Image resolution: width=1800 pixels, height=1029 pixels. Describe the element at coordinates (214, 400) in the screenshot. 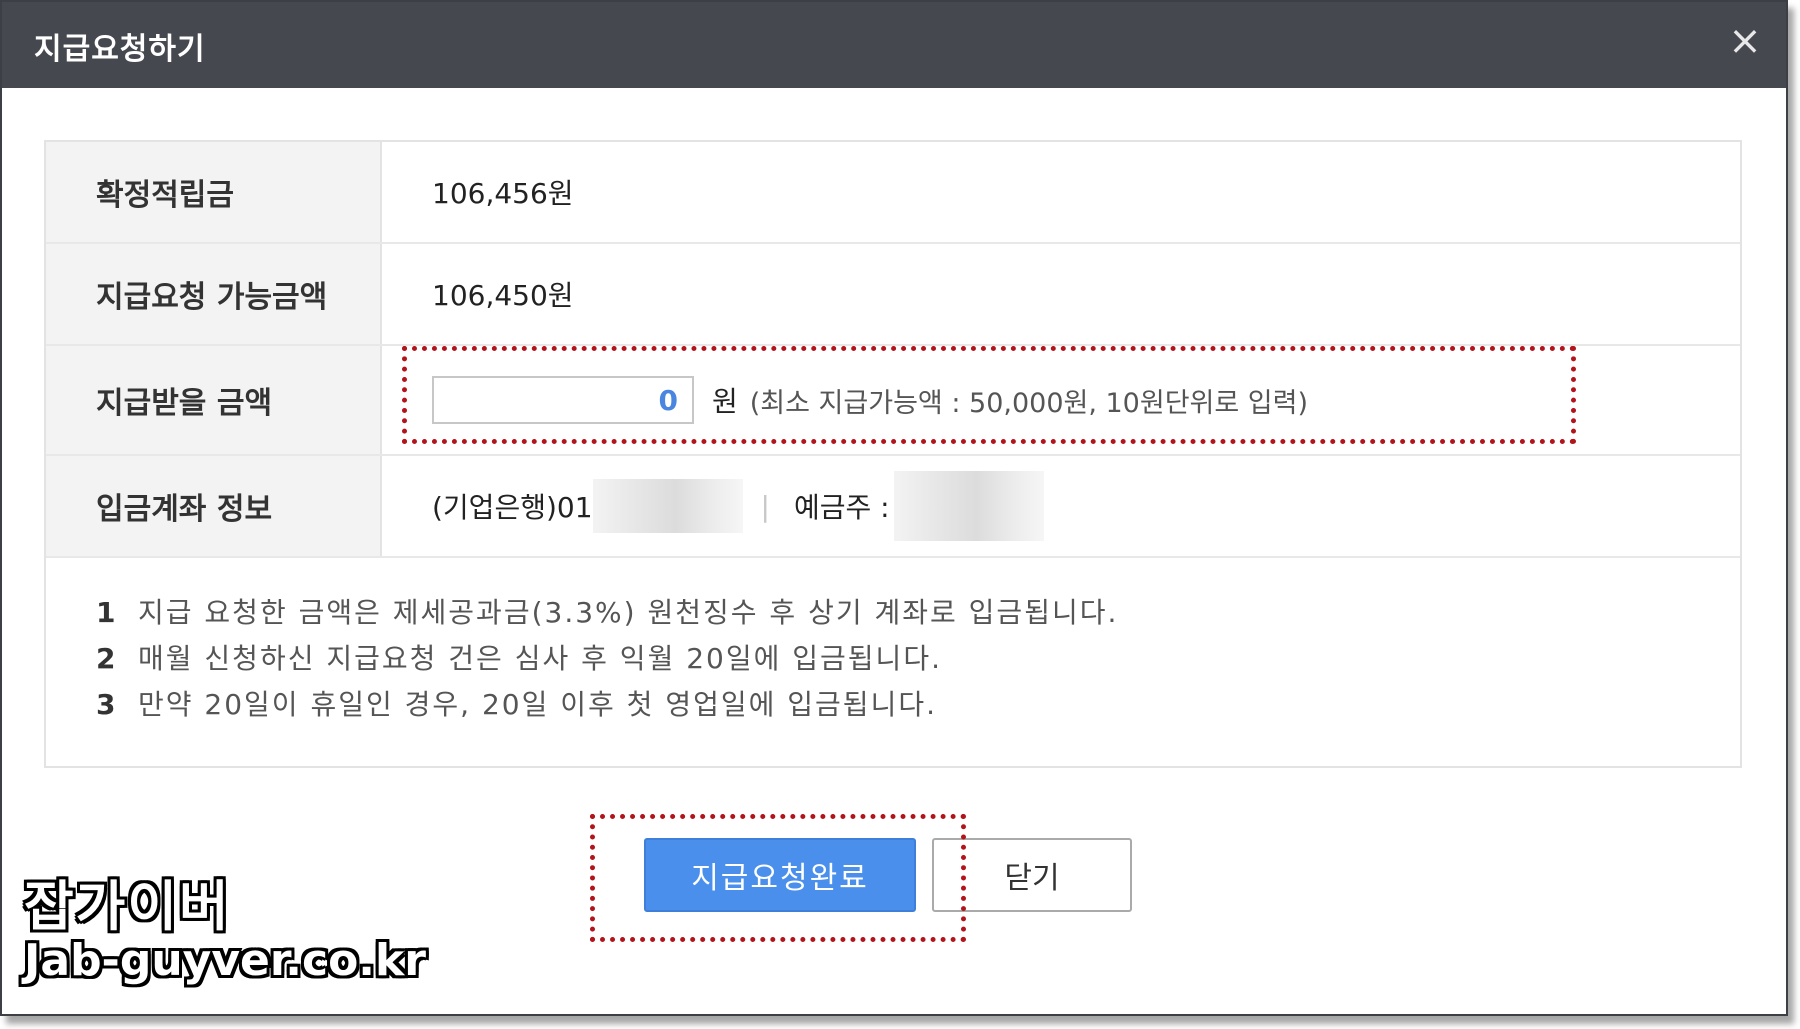

I see `row-label: 지급받을 금액` at that location.